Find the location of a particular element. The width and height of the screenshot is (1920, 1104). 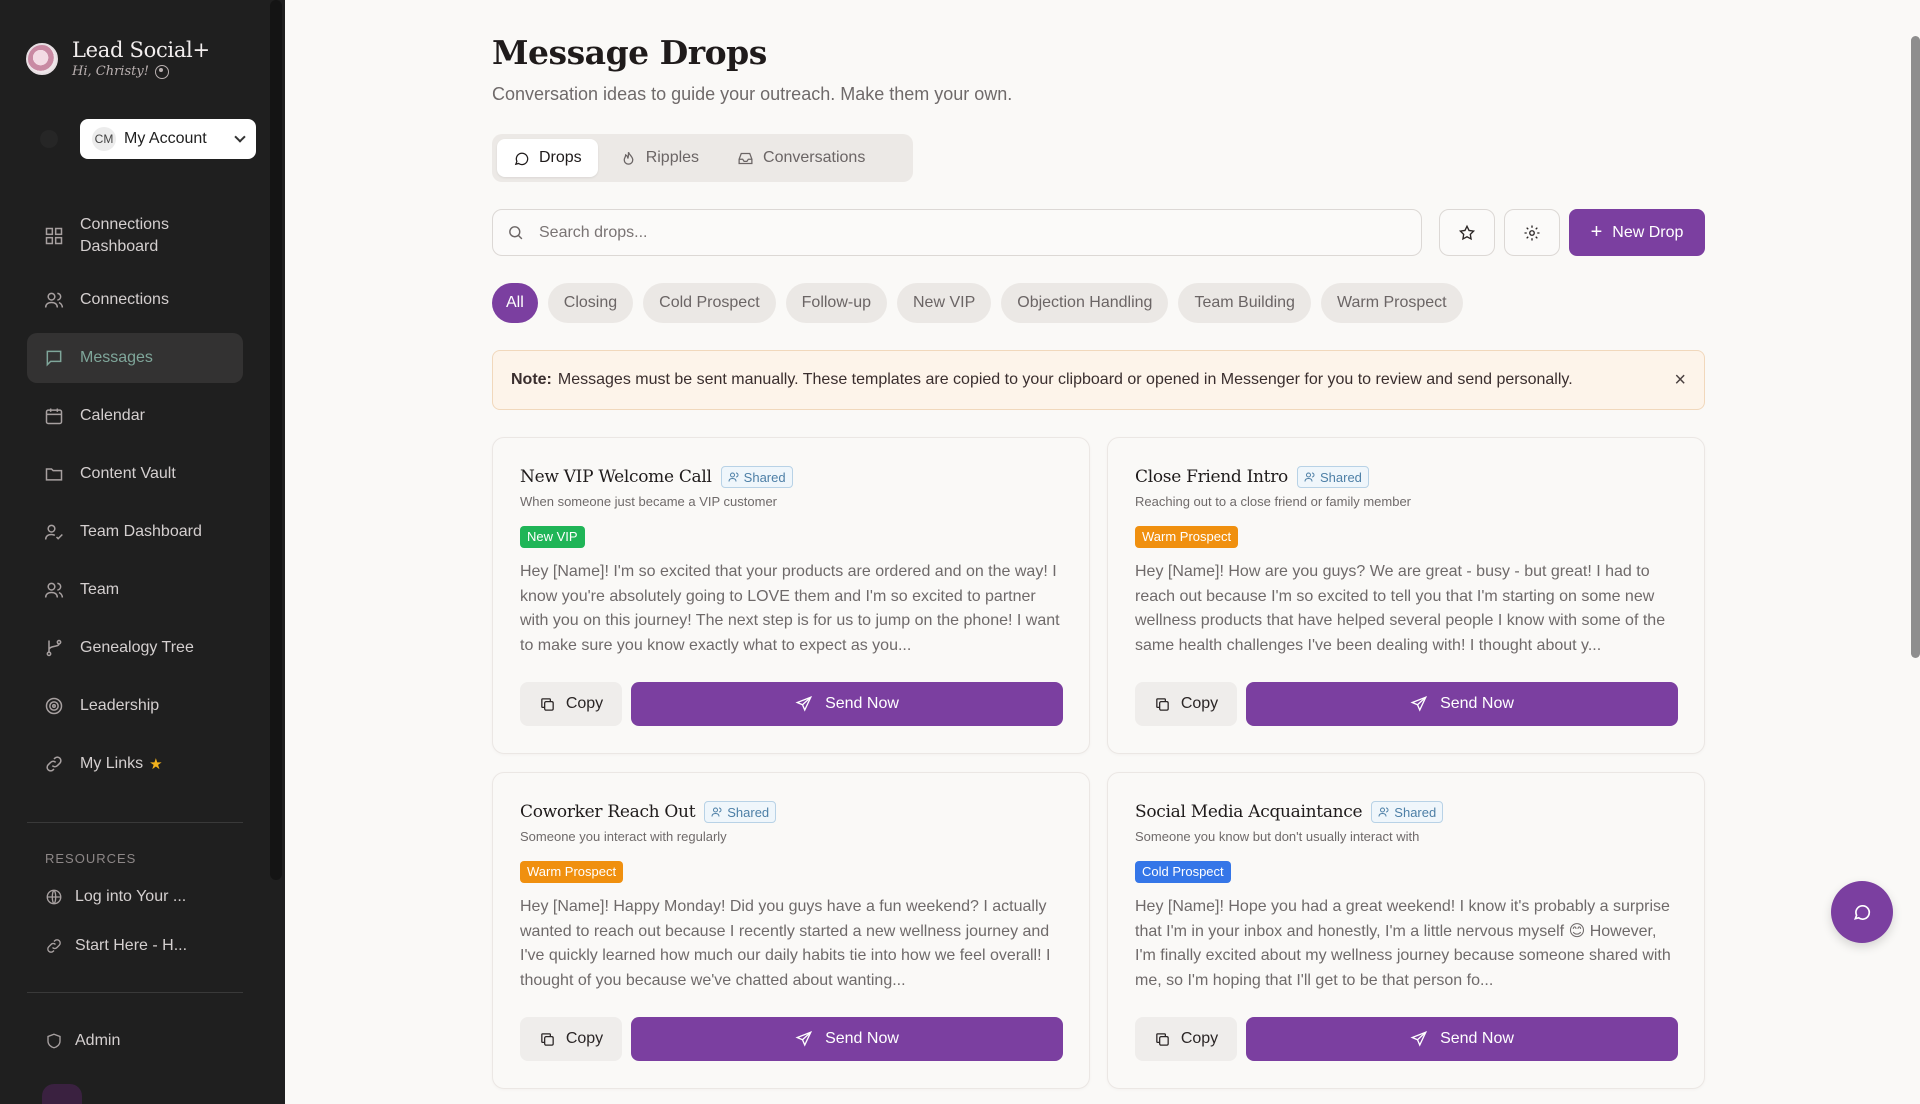

sidebar-item-calendar: Calendar is located at coordinates (135, 416).